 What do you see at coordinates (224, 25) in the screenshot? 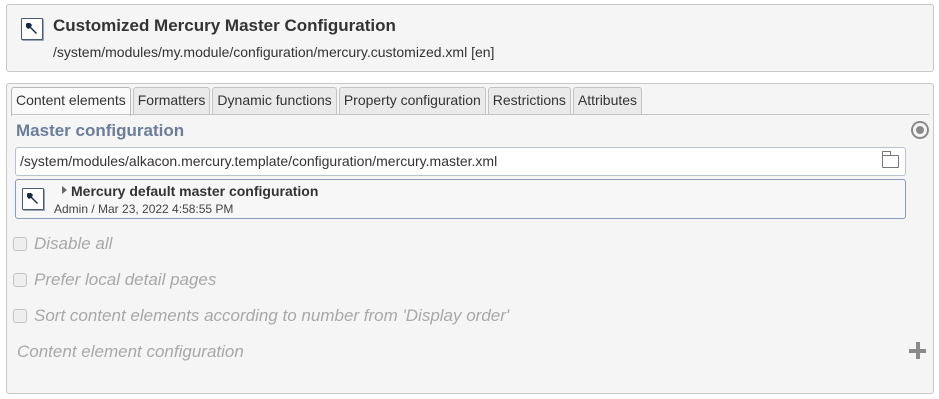
I see `page-title: Customized Mercury Master Configuration` at bounding box center [224, 25].